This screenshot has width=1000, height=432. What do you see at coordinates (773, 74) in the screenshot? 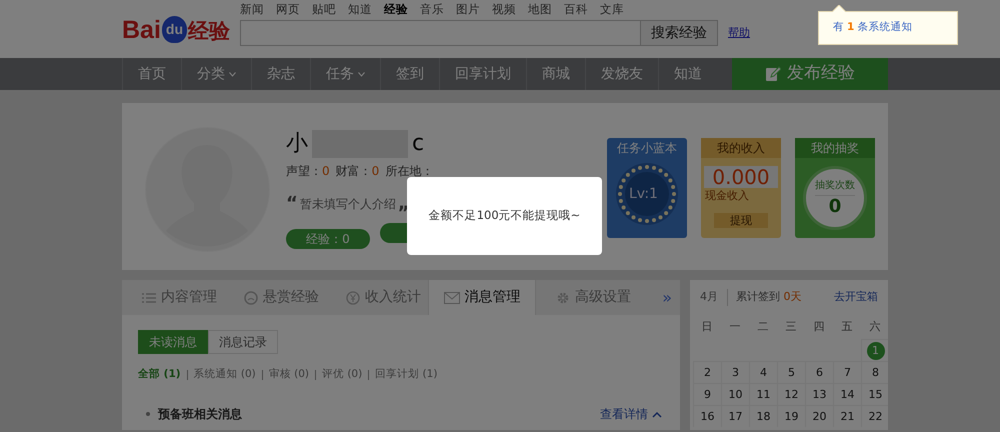
I see `edit-icon` at bounding box center [773, 74].